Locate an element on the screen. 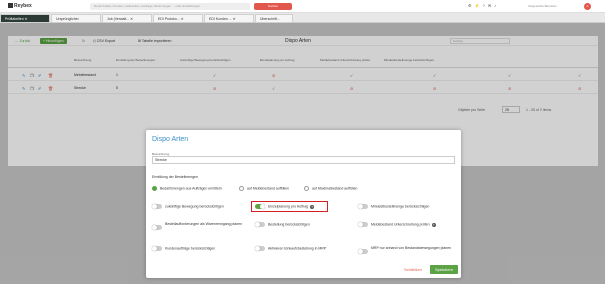 The image size is (605, 284). highlight-box is located at coordinates (289, 206).